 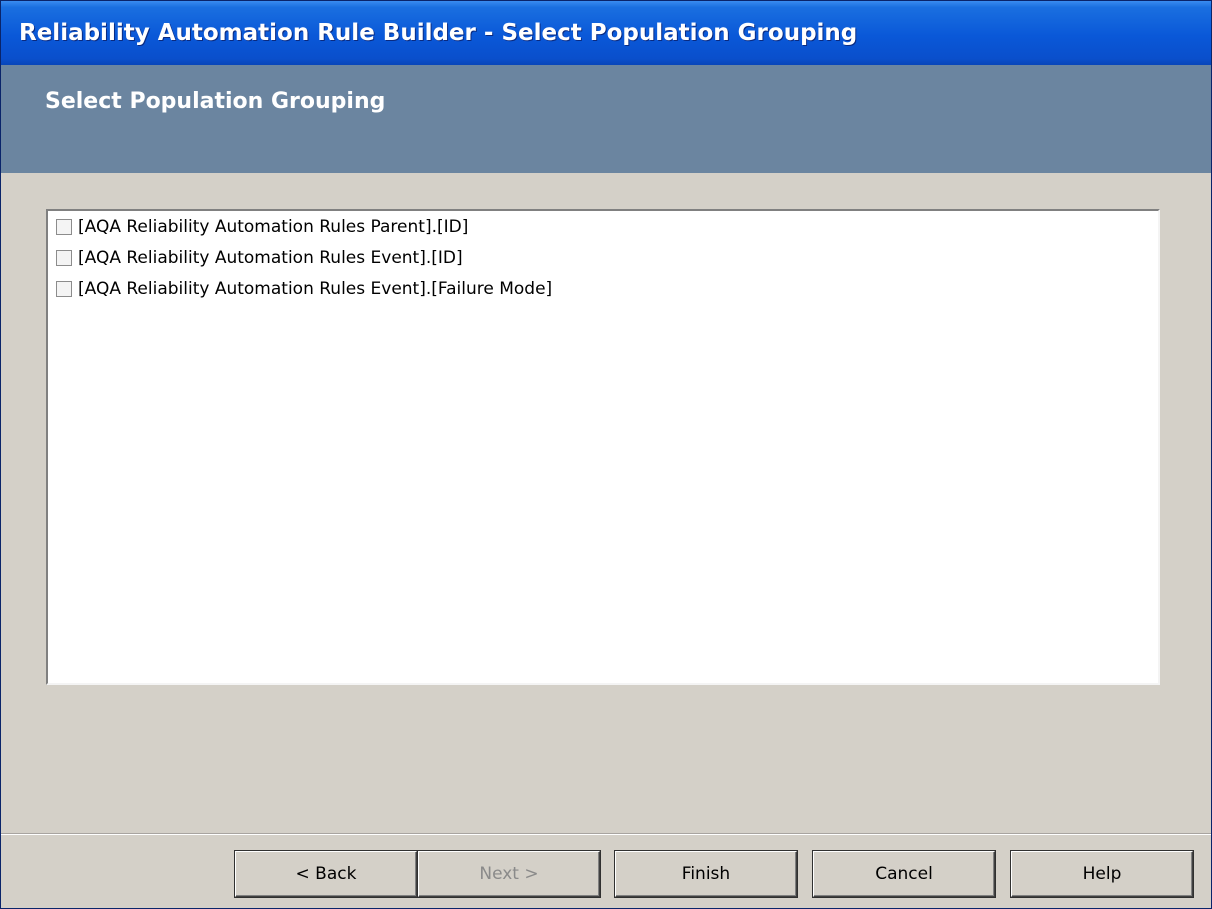 I want to click on cancel-button: Cancel, so click(x=904, y=874).